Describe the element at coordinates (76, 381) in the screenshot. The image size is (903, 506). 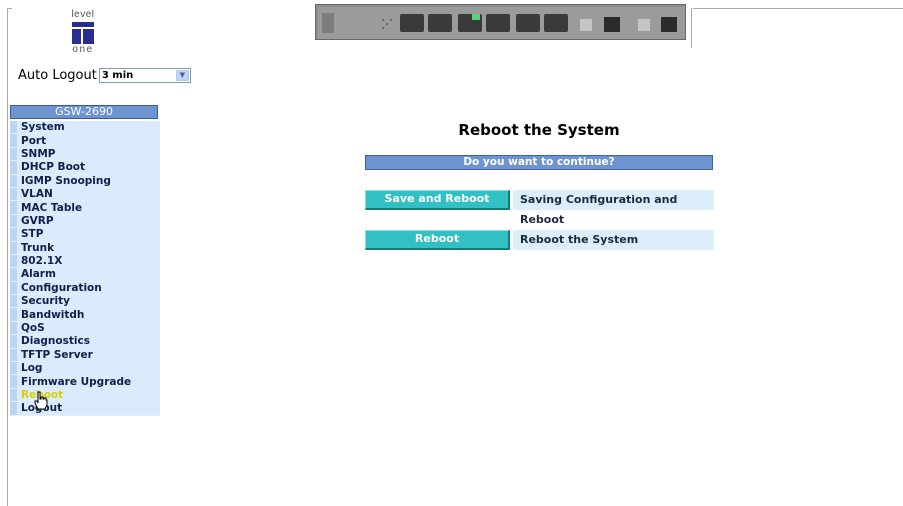
I see `sidebar-item-label: Firmware Upgrade` at that location.